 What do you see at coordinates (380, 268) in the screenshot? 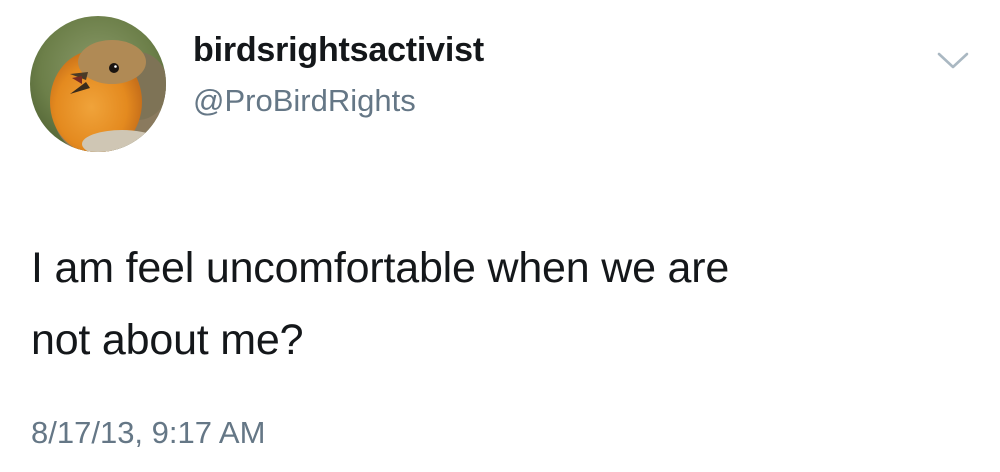
I see `tweet-text-line: I am feel uncomfortable when we are` at bounding box center [380, 268].